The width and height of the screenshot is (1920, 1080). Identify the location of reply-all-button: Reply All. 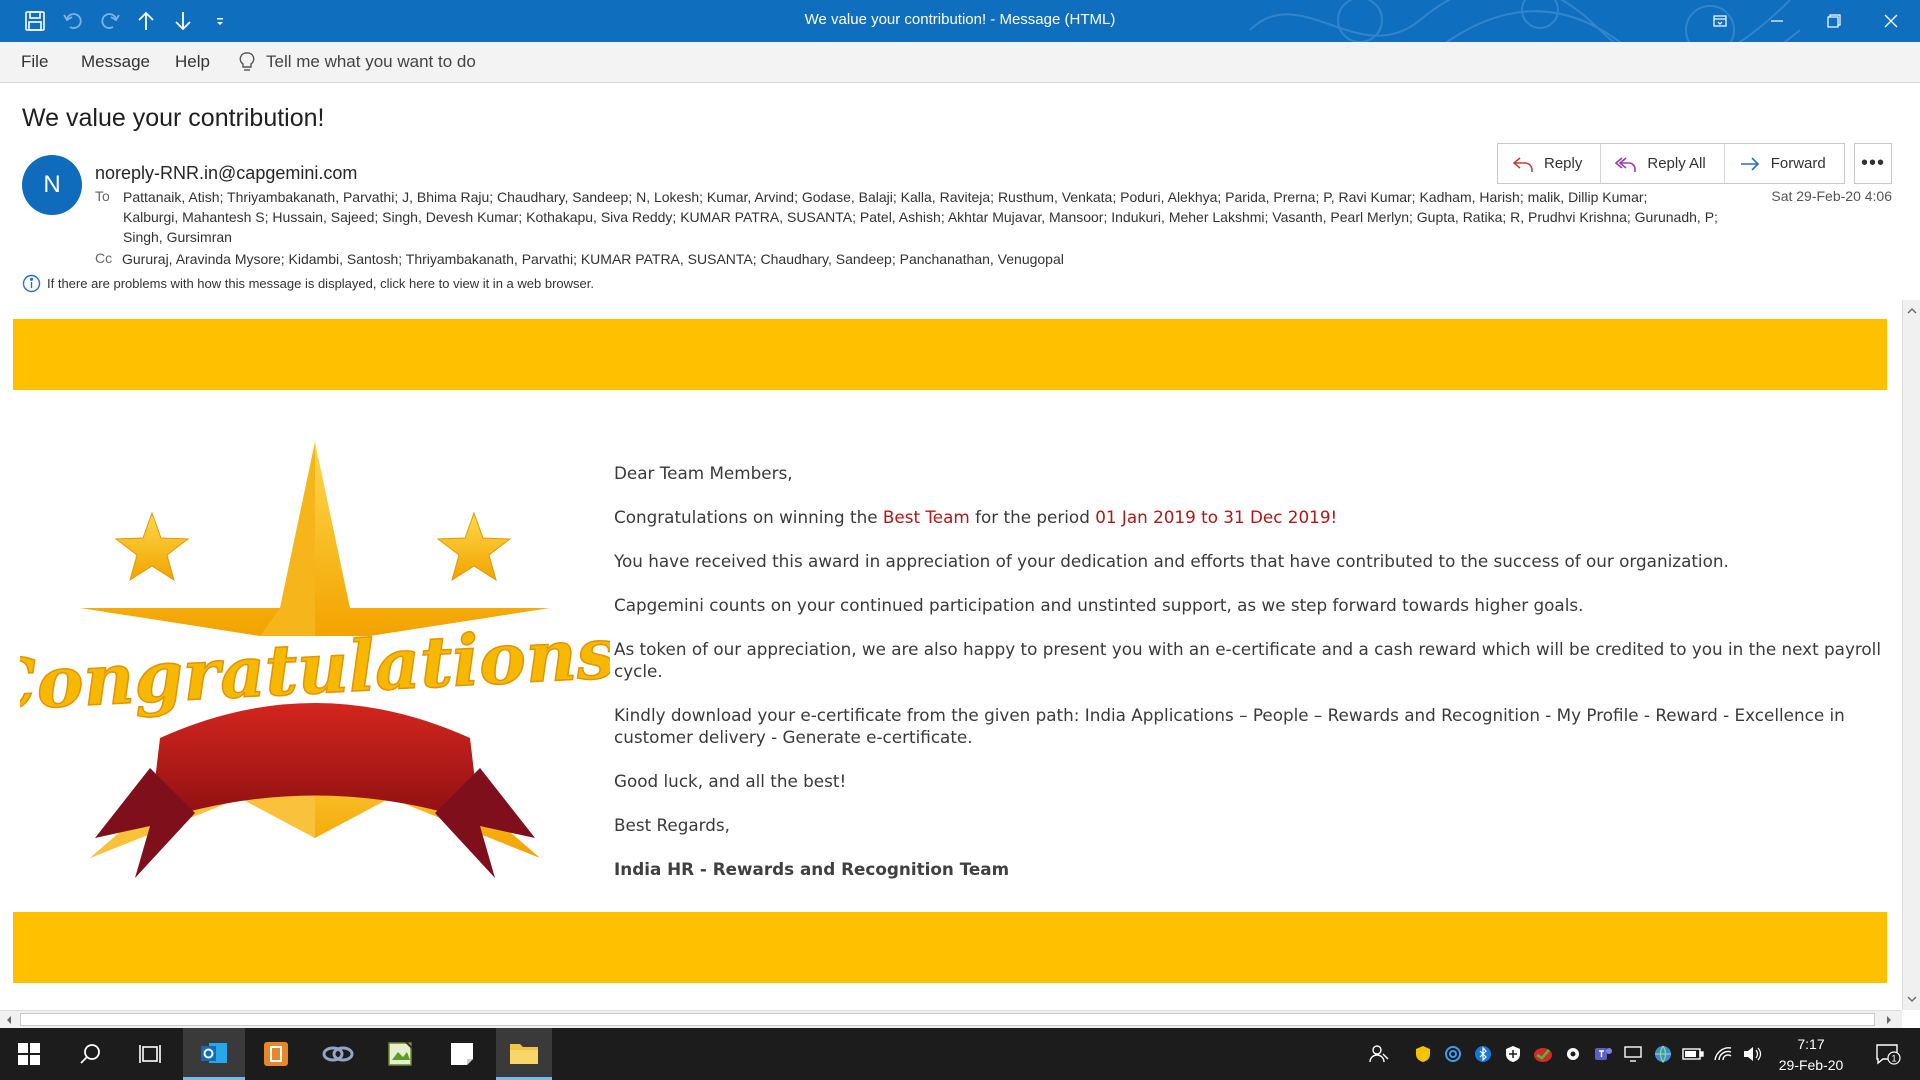
(1663, 163).